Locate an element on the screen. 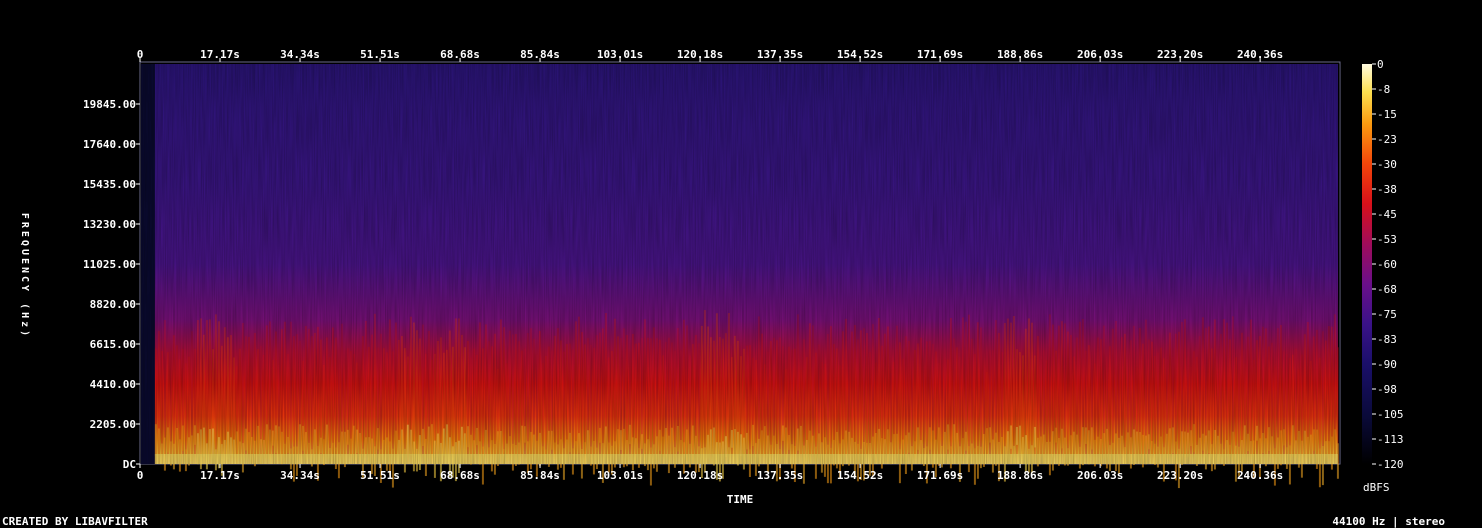 The width and height of the screenshot is (1482, 528). y-tick-label: 4410.00 is located at coordinates (113, 384).